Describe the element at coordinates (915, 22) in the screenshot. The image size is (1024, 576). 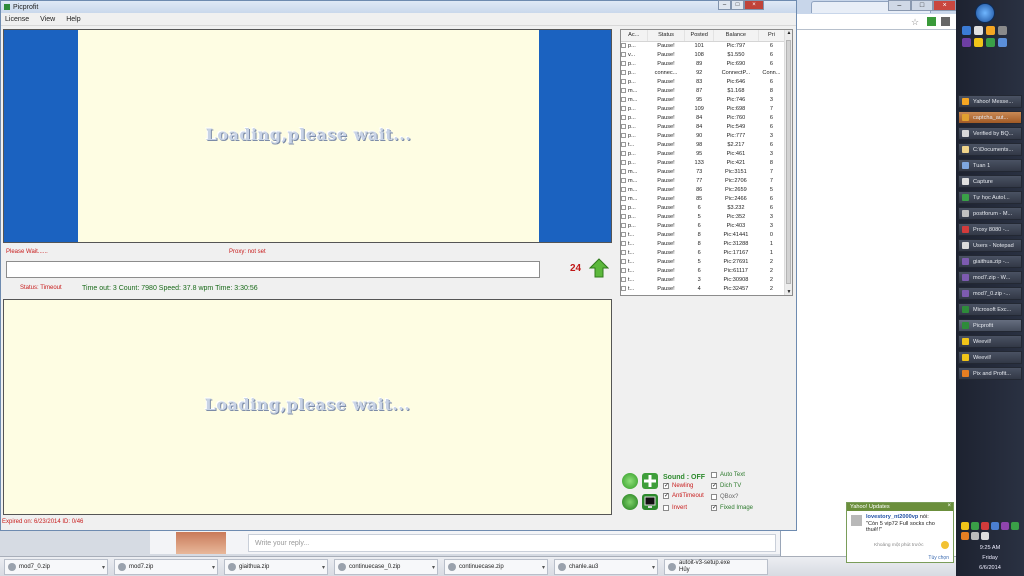
I see `bookmark-star-icon: ☆` at that location.